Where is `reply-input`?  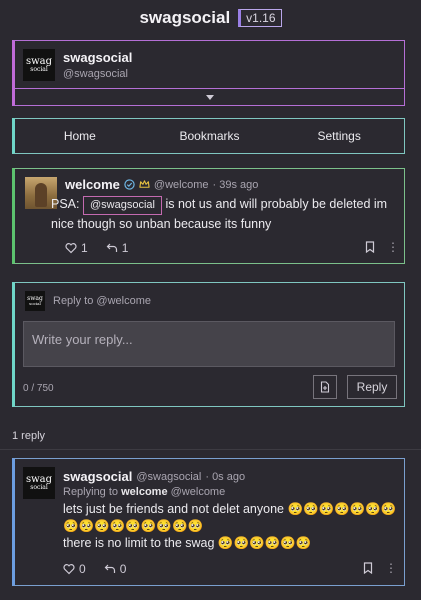
reply-input is located at coordinates (209, 344).